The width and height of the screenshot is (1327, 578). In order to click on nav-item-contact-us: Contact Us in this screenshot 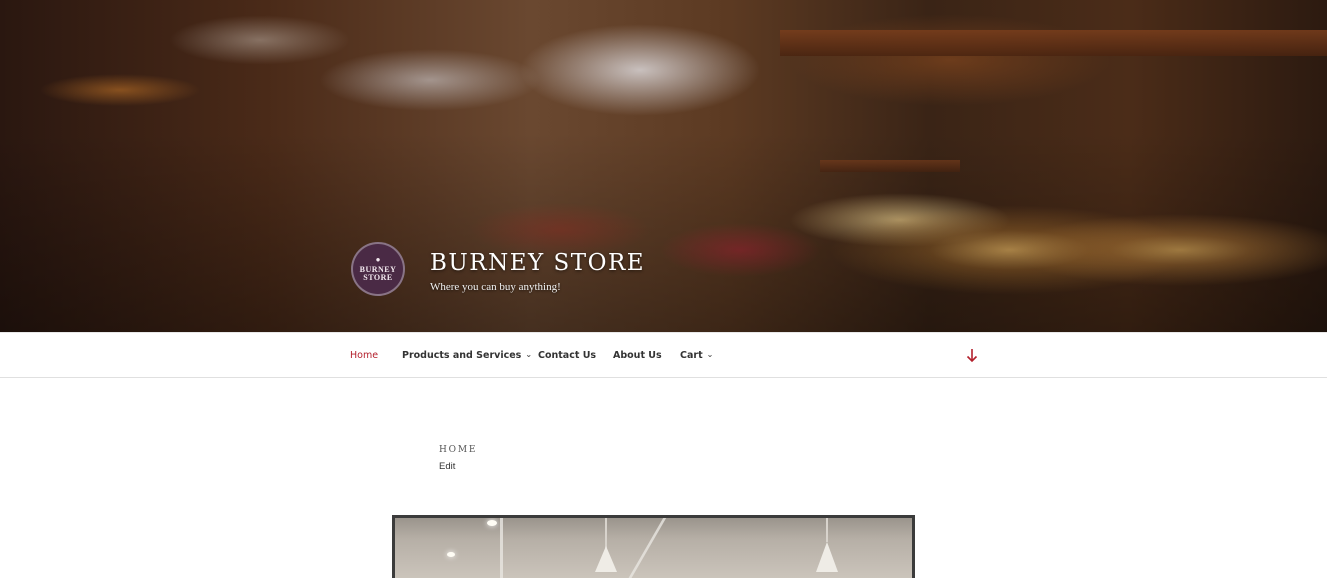, I will do `click(567, 355)`.